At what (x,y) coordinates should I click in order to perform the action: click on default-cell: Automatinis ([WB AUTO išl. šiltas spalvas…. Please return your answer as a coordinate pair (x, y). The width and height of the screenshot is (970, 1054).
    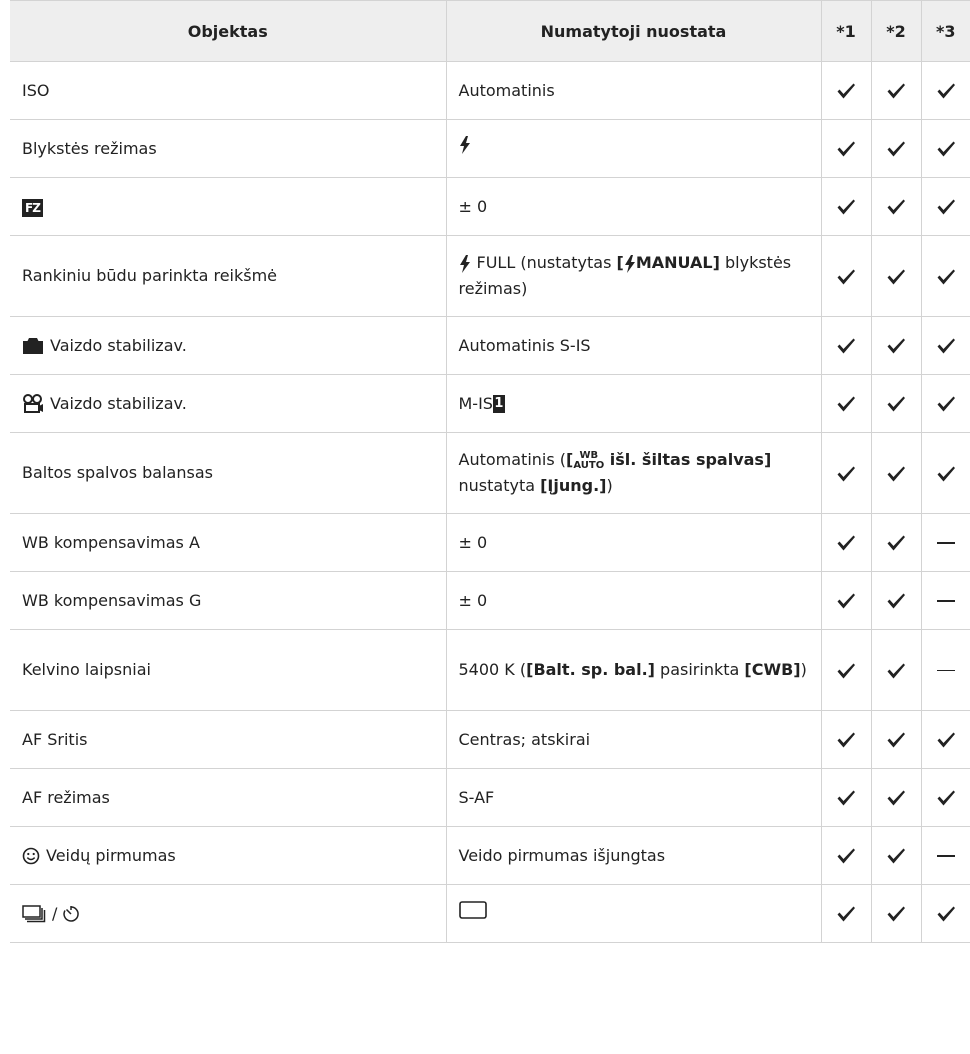
    Looking at the image, I should click on (633, 473).